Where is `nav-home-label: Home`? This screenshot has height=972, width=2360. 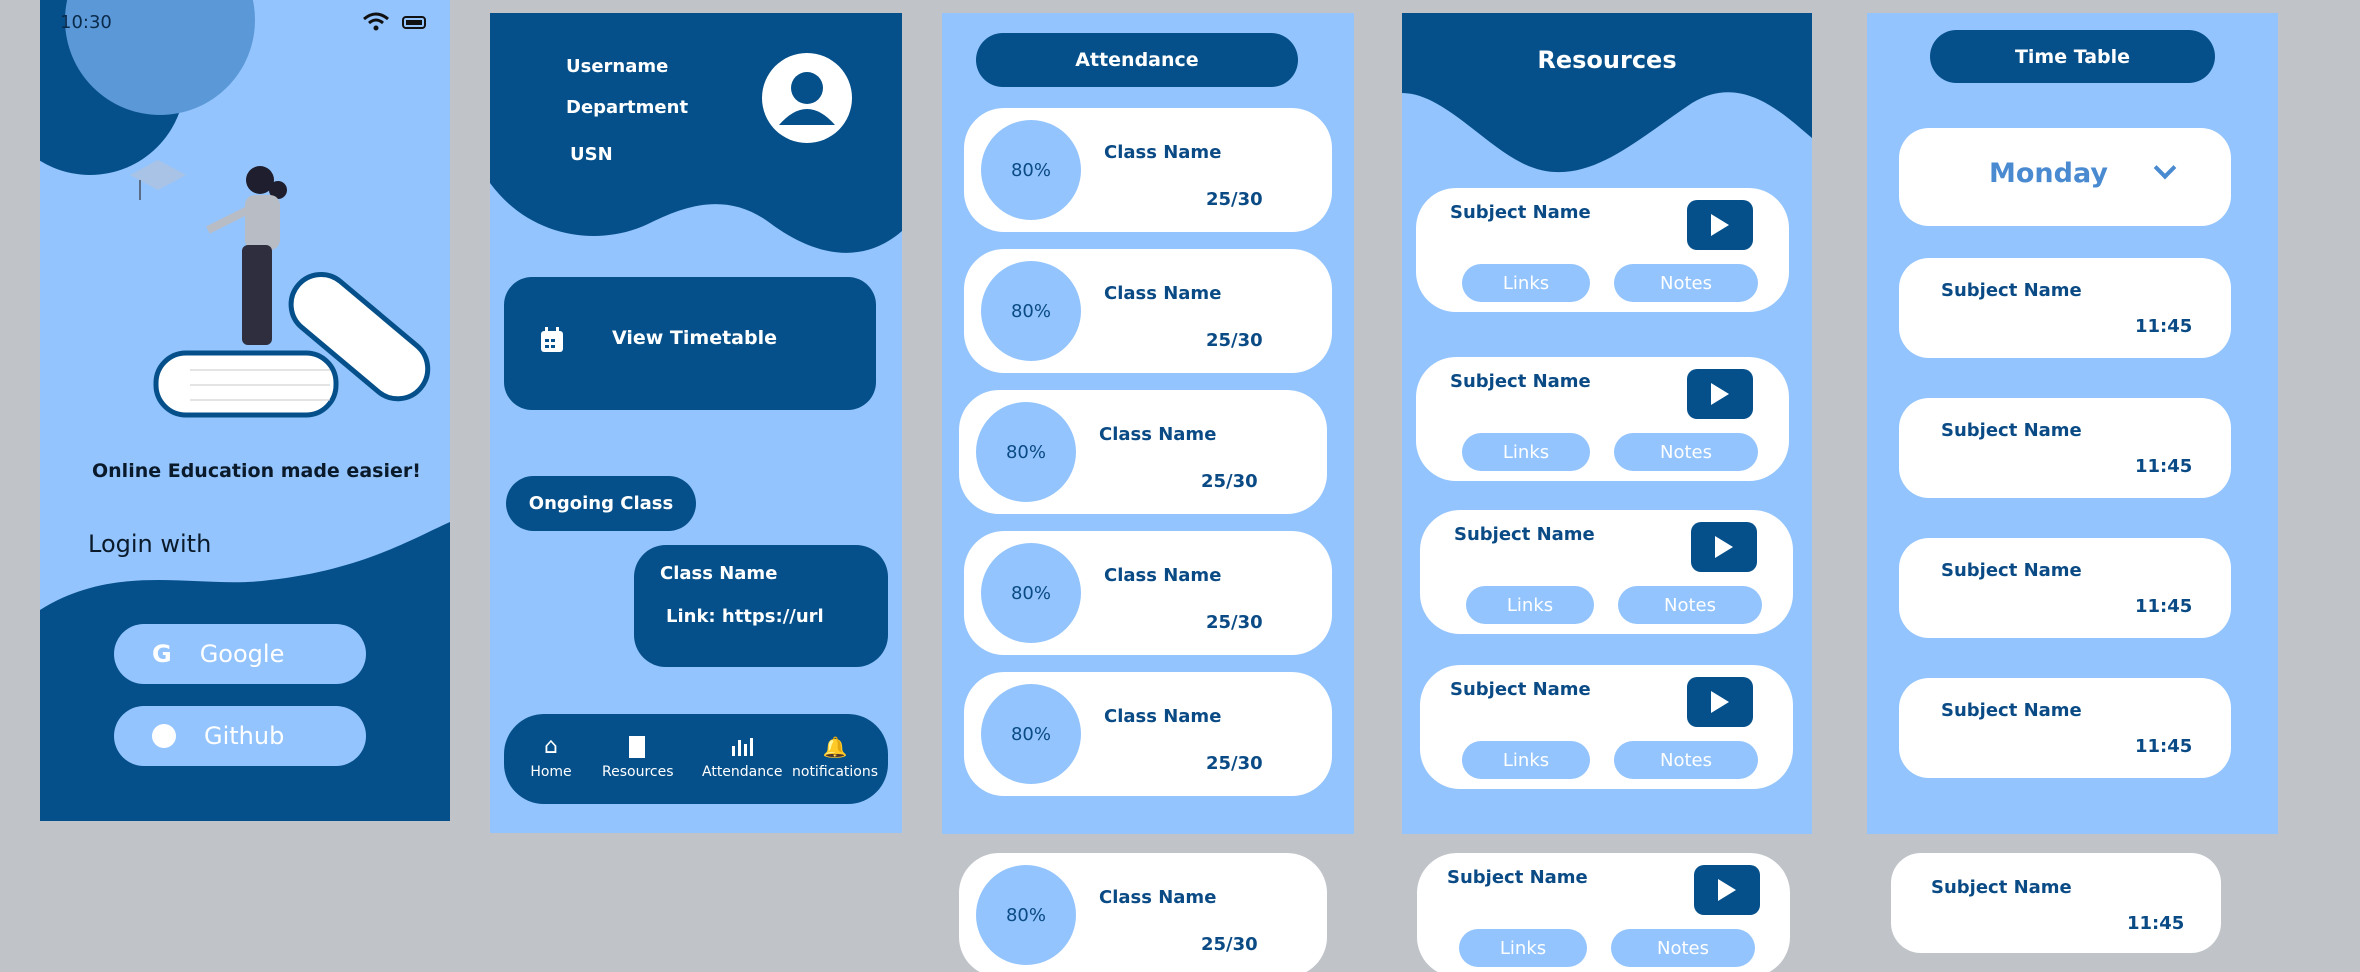 nav-home-label: Home is located at coordinates (551, 772).